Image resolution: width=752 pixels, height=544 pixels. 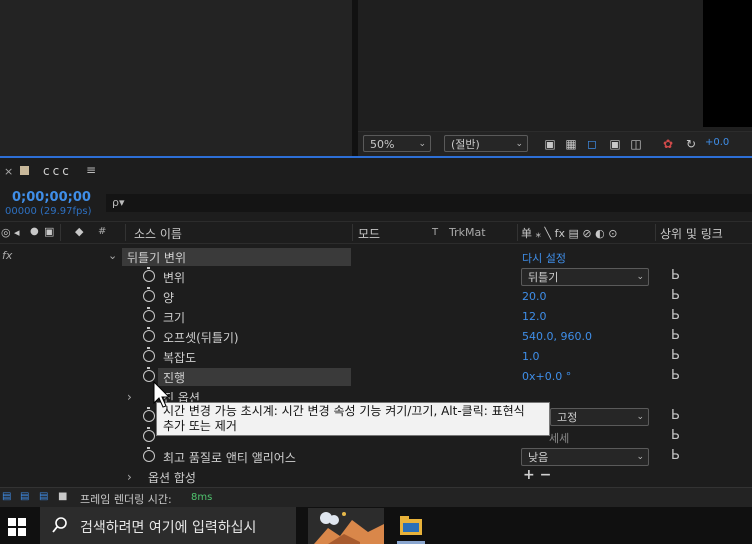 What do you see at coordinates (6, 496) in the screenshot?
I see `layer-switches-toggle-icon: ▤` at bounding box center [6, 496].